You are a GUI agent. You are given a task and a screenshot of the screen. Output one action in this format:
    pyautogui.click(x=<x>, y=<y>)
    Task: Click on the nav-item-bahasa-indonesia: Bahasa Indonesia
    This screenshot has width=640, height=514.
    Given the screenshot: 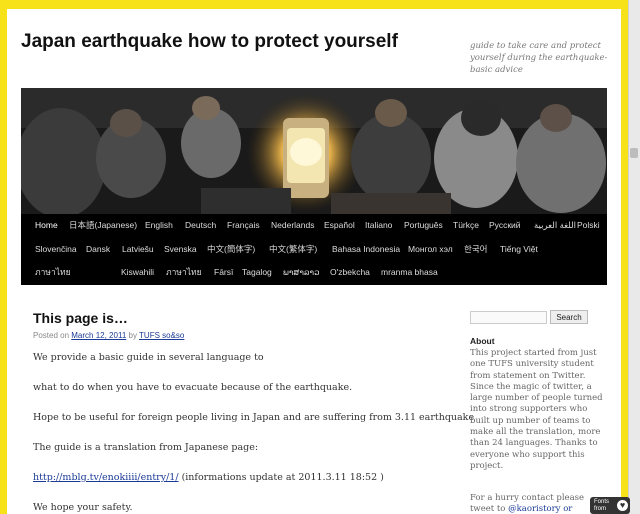 What is the action you would take?
    pyautogui.click(x=366, y=249)
    